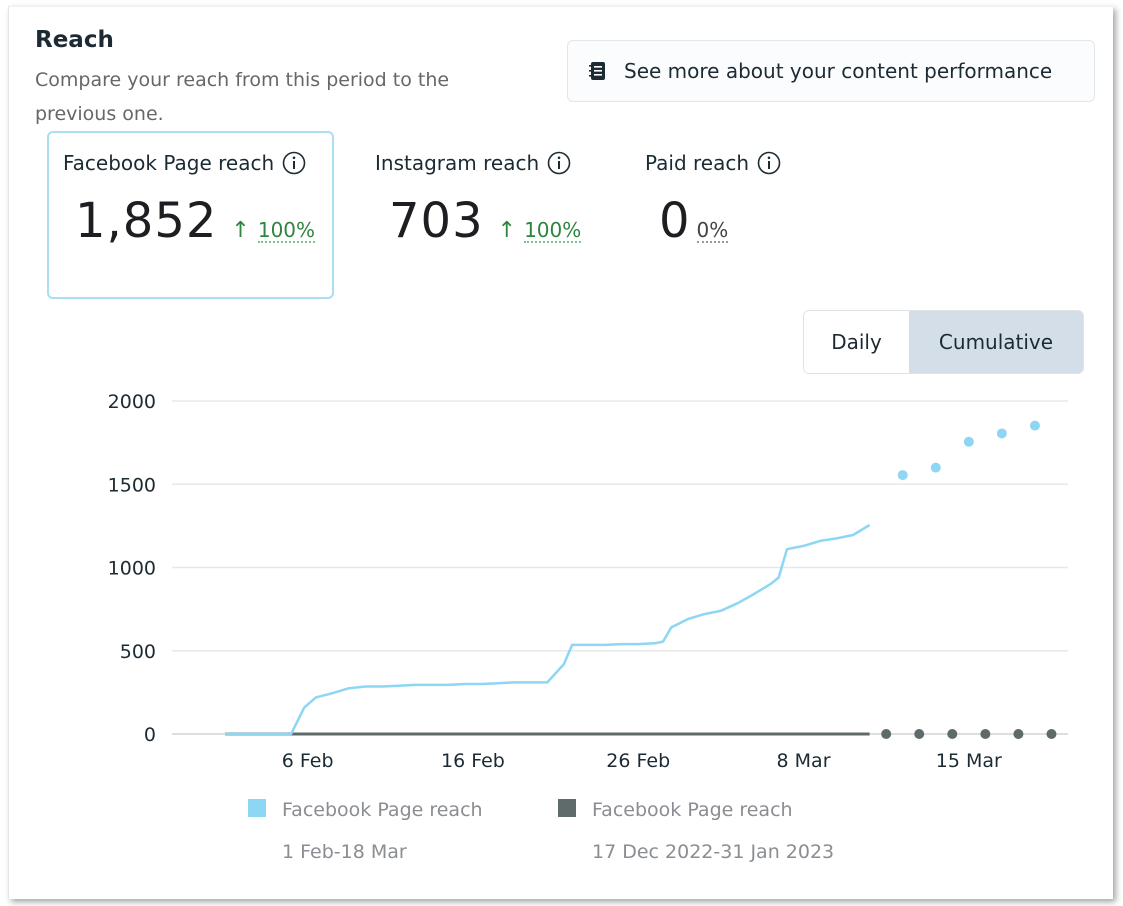  I want to click on x-tick-label: 15 Mar, so click(969, 761).